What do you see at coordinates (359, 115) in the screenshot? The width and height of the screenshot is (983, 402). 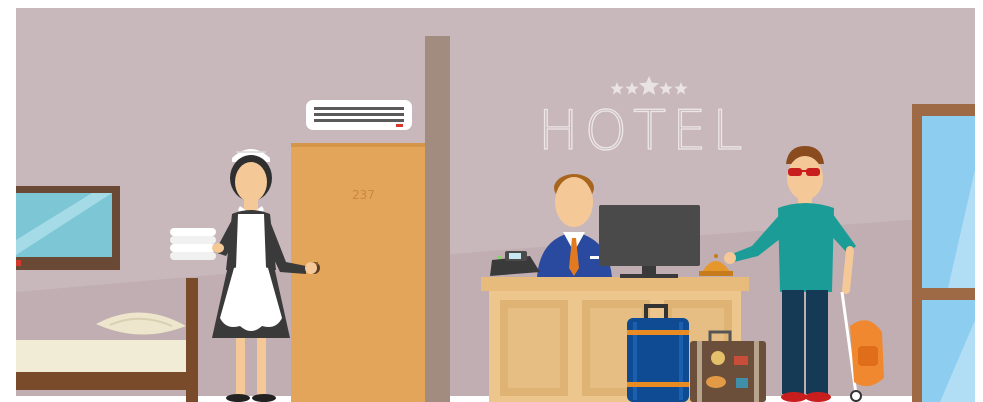 I see `air-conditioner` at bounding box center [359, 115].